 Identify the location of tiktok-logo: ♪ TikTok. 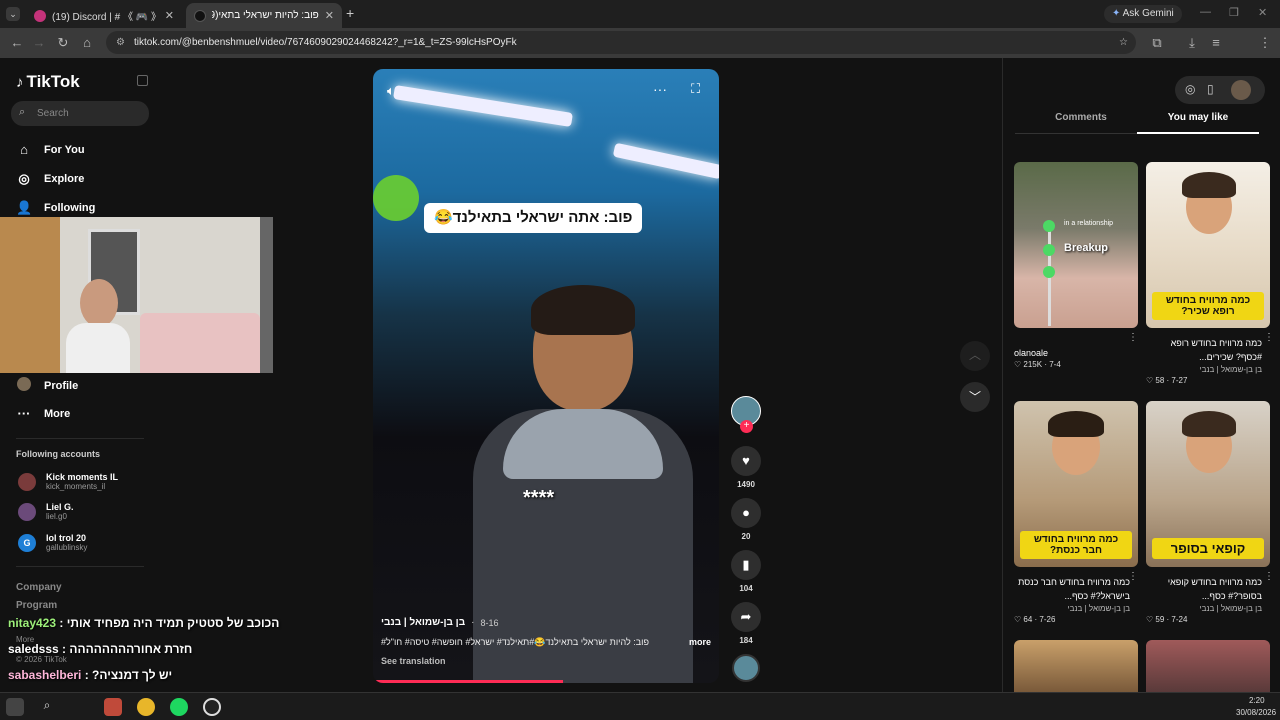
(48, 82).